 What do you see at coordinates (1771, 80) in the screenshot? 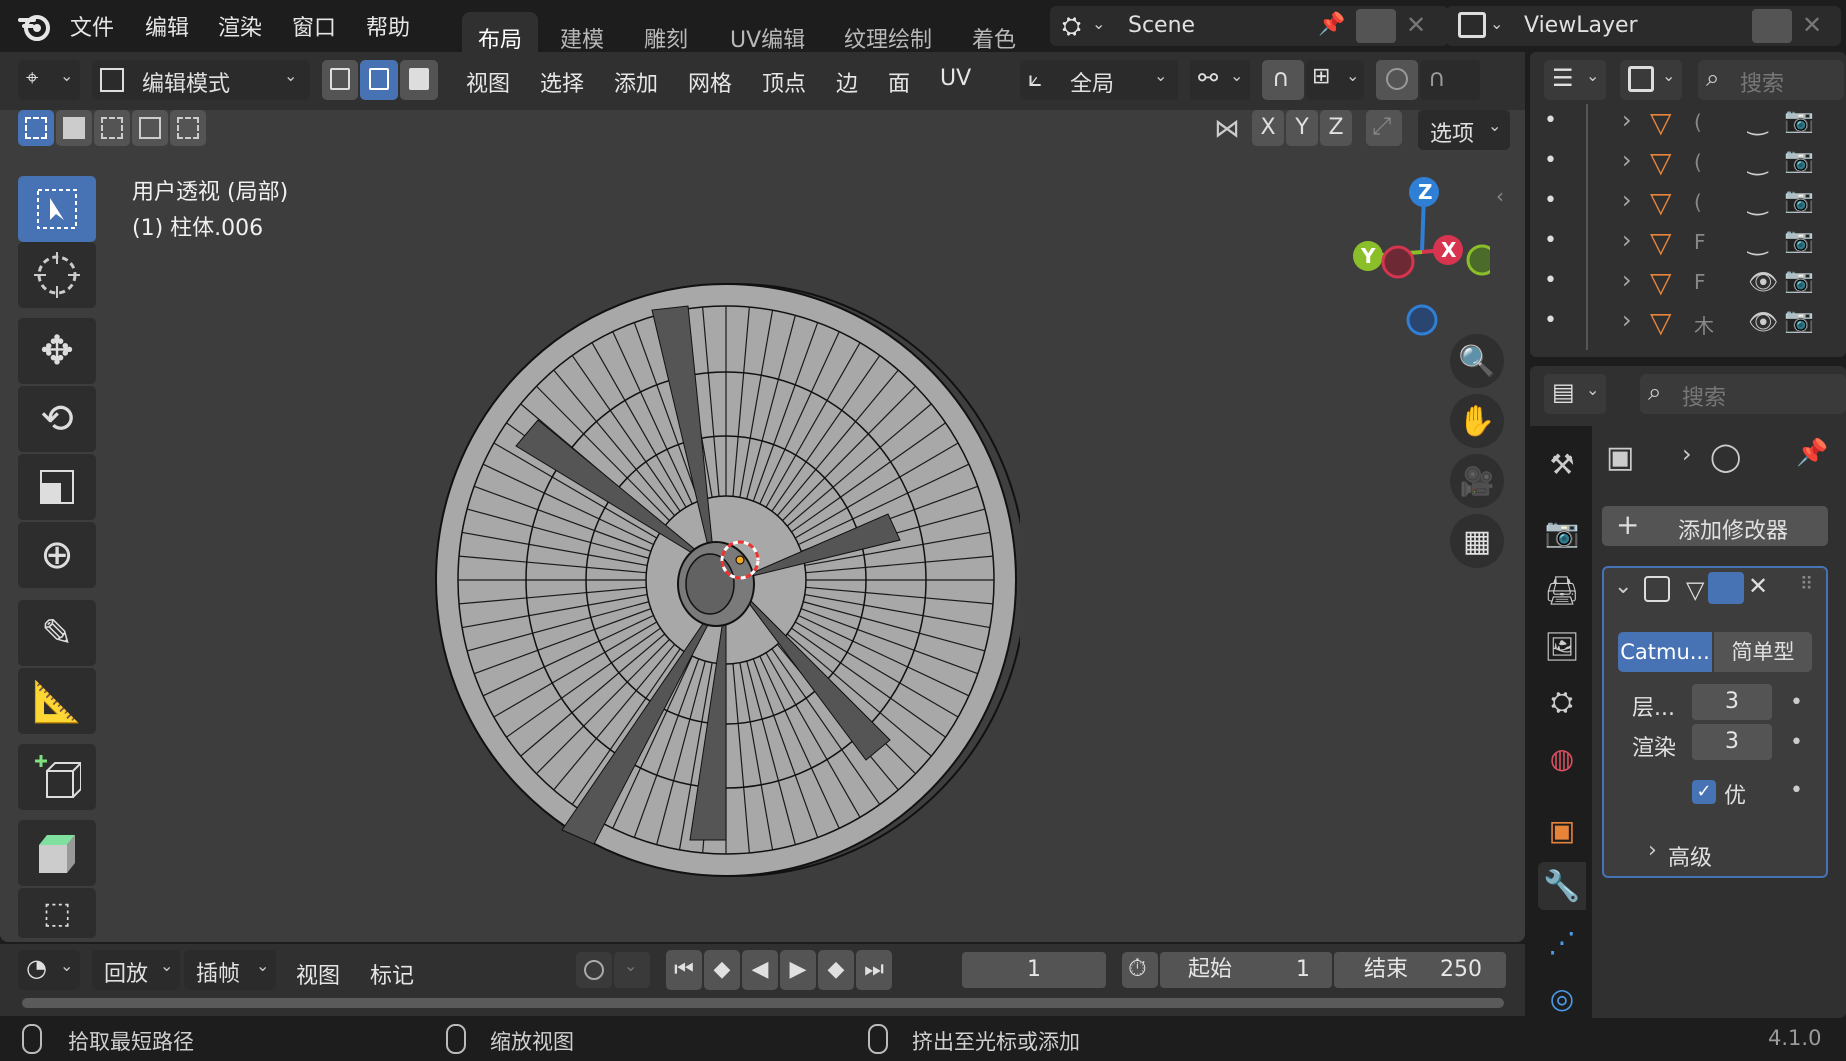
I see `outliner-search-input: ⌕ 搜索` at bounding box center [1771, 80].